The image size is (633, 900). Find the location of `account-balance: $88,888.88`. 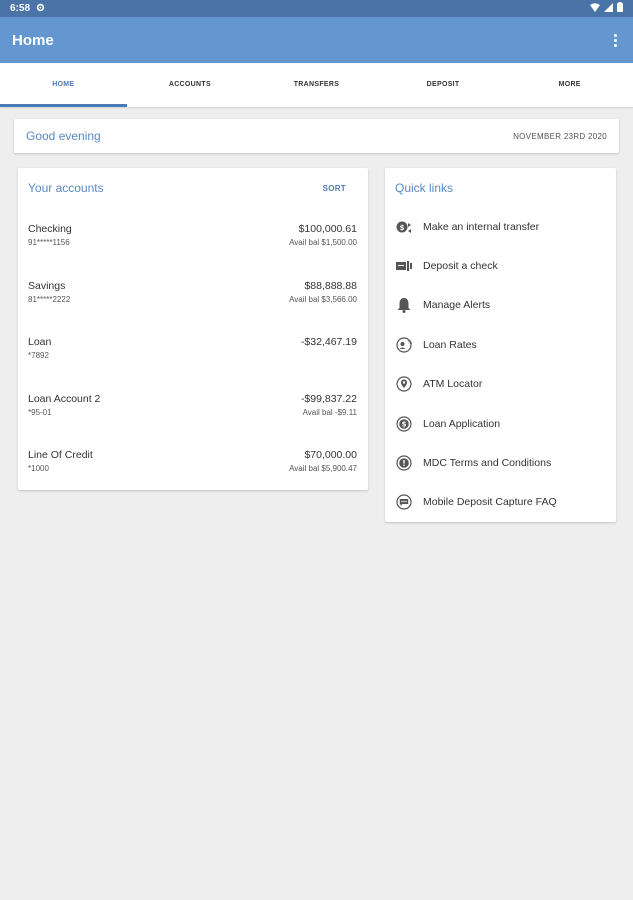

account-balance: $88,888.88 is located at coordinates (330, 286).